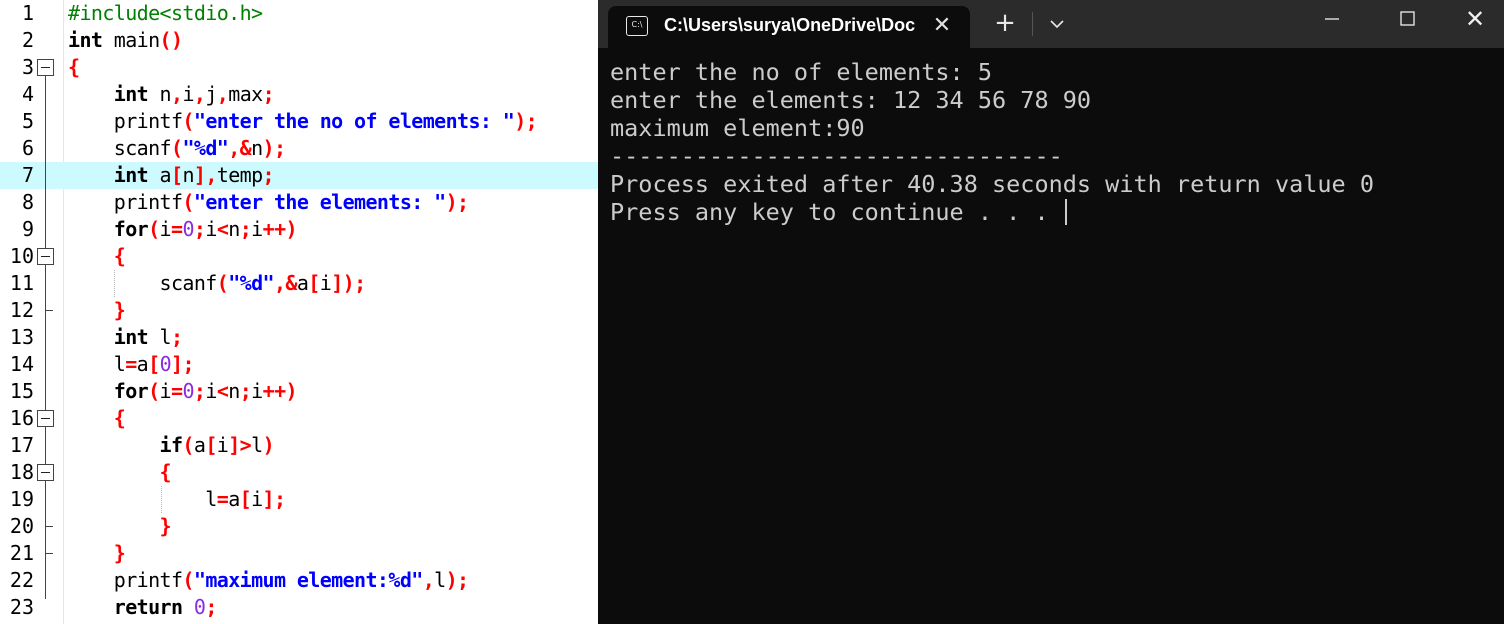 The image size is (1504, 624). Describe the element at coordinates (177, 391) in the screenshot. I see `code-token: =` at that location.